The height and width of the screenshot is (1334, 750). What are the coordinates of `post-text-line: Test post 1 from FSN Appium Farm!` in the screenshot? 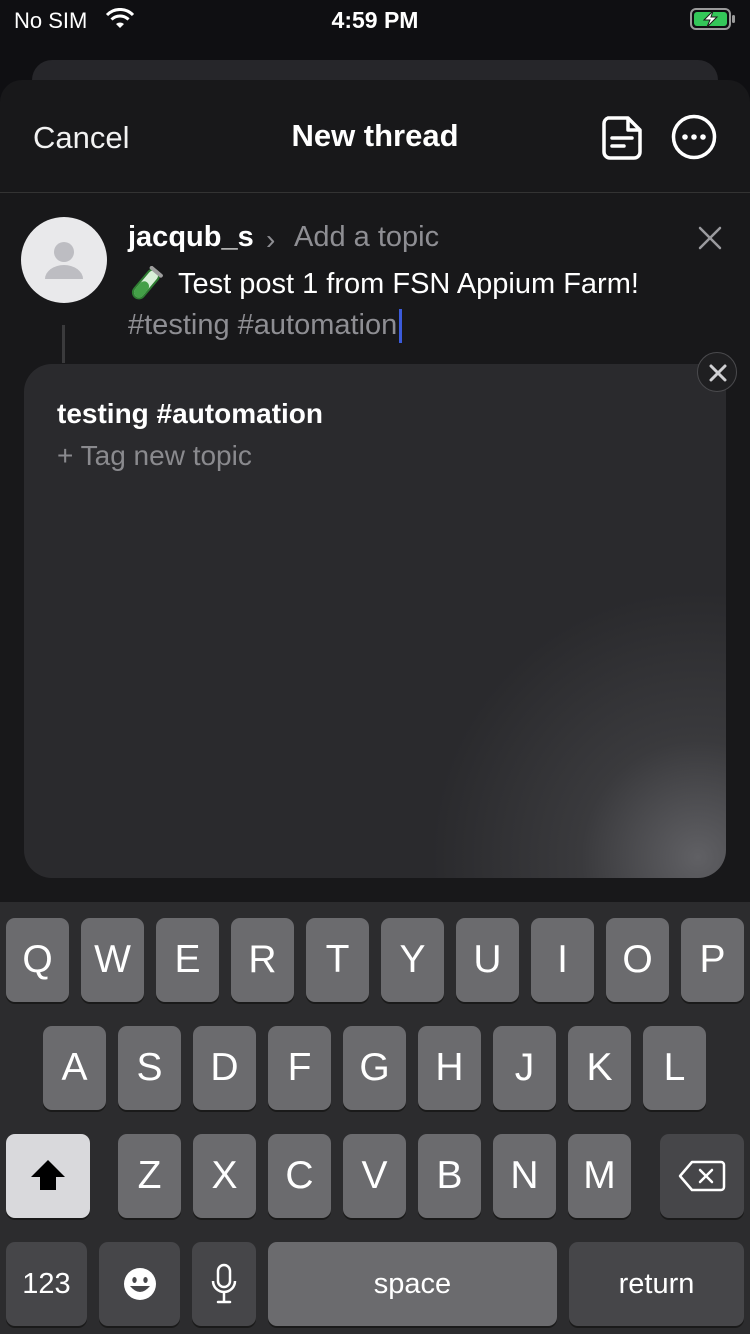 It's located at (383, 284).